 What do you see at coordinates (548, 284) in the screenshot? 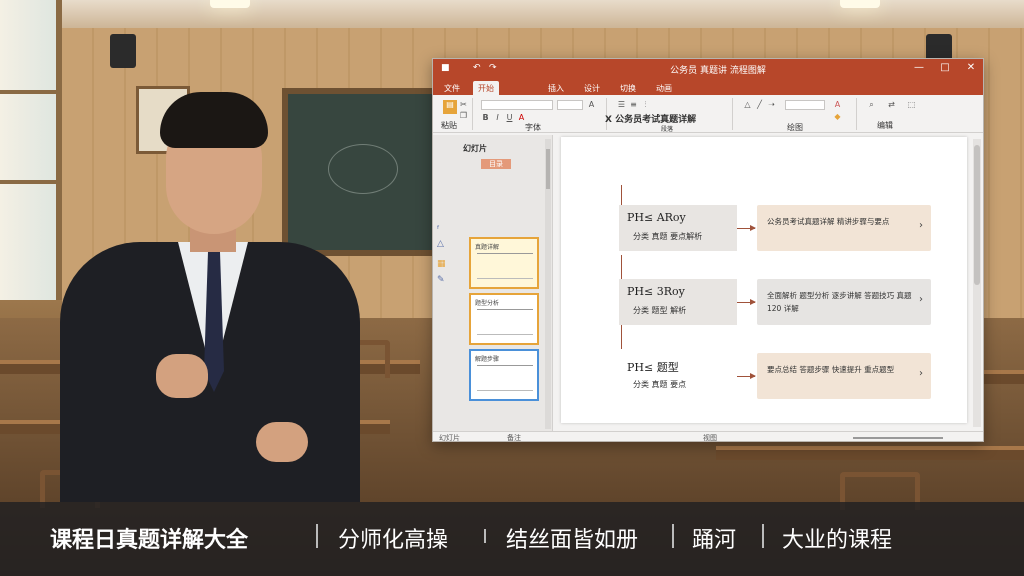
I see `thumbnail-scrollbar` at bounding box center [548, 284].